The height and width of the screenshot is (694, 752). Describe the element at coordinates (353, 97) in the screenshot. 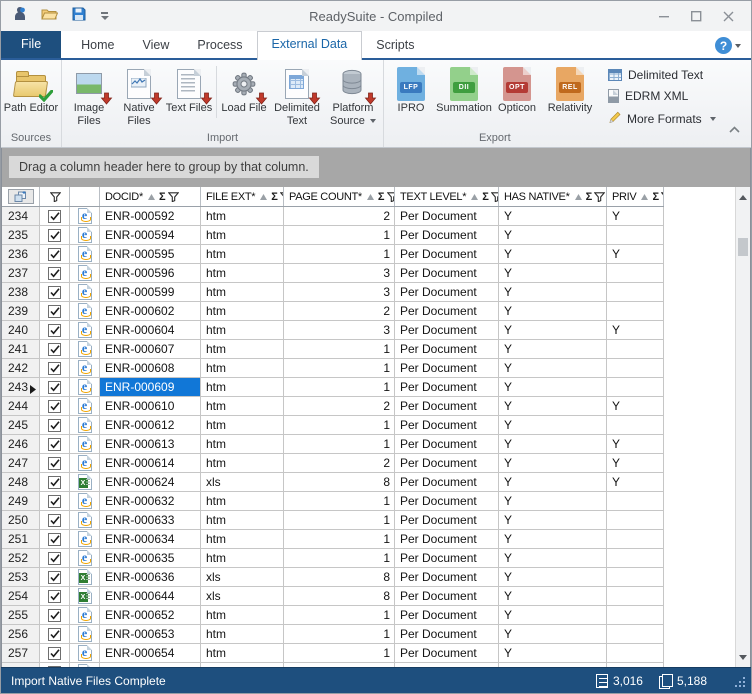

I see `platform-source-button: Platform Source` at that location.